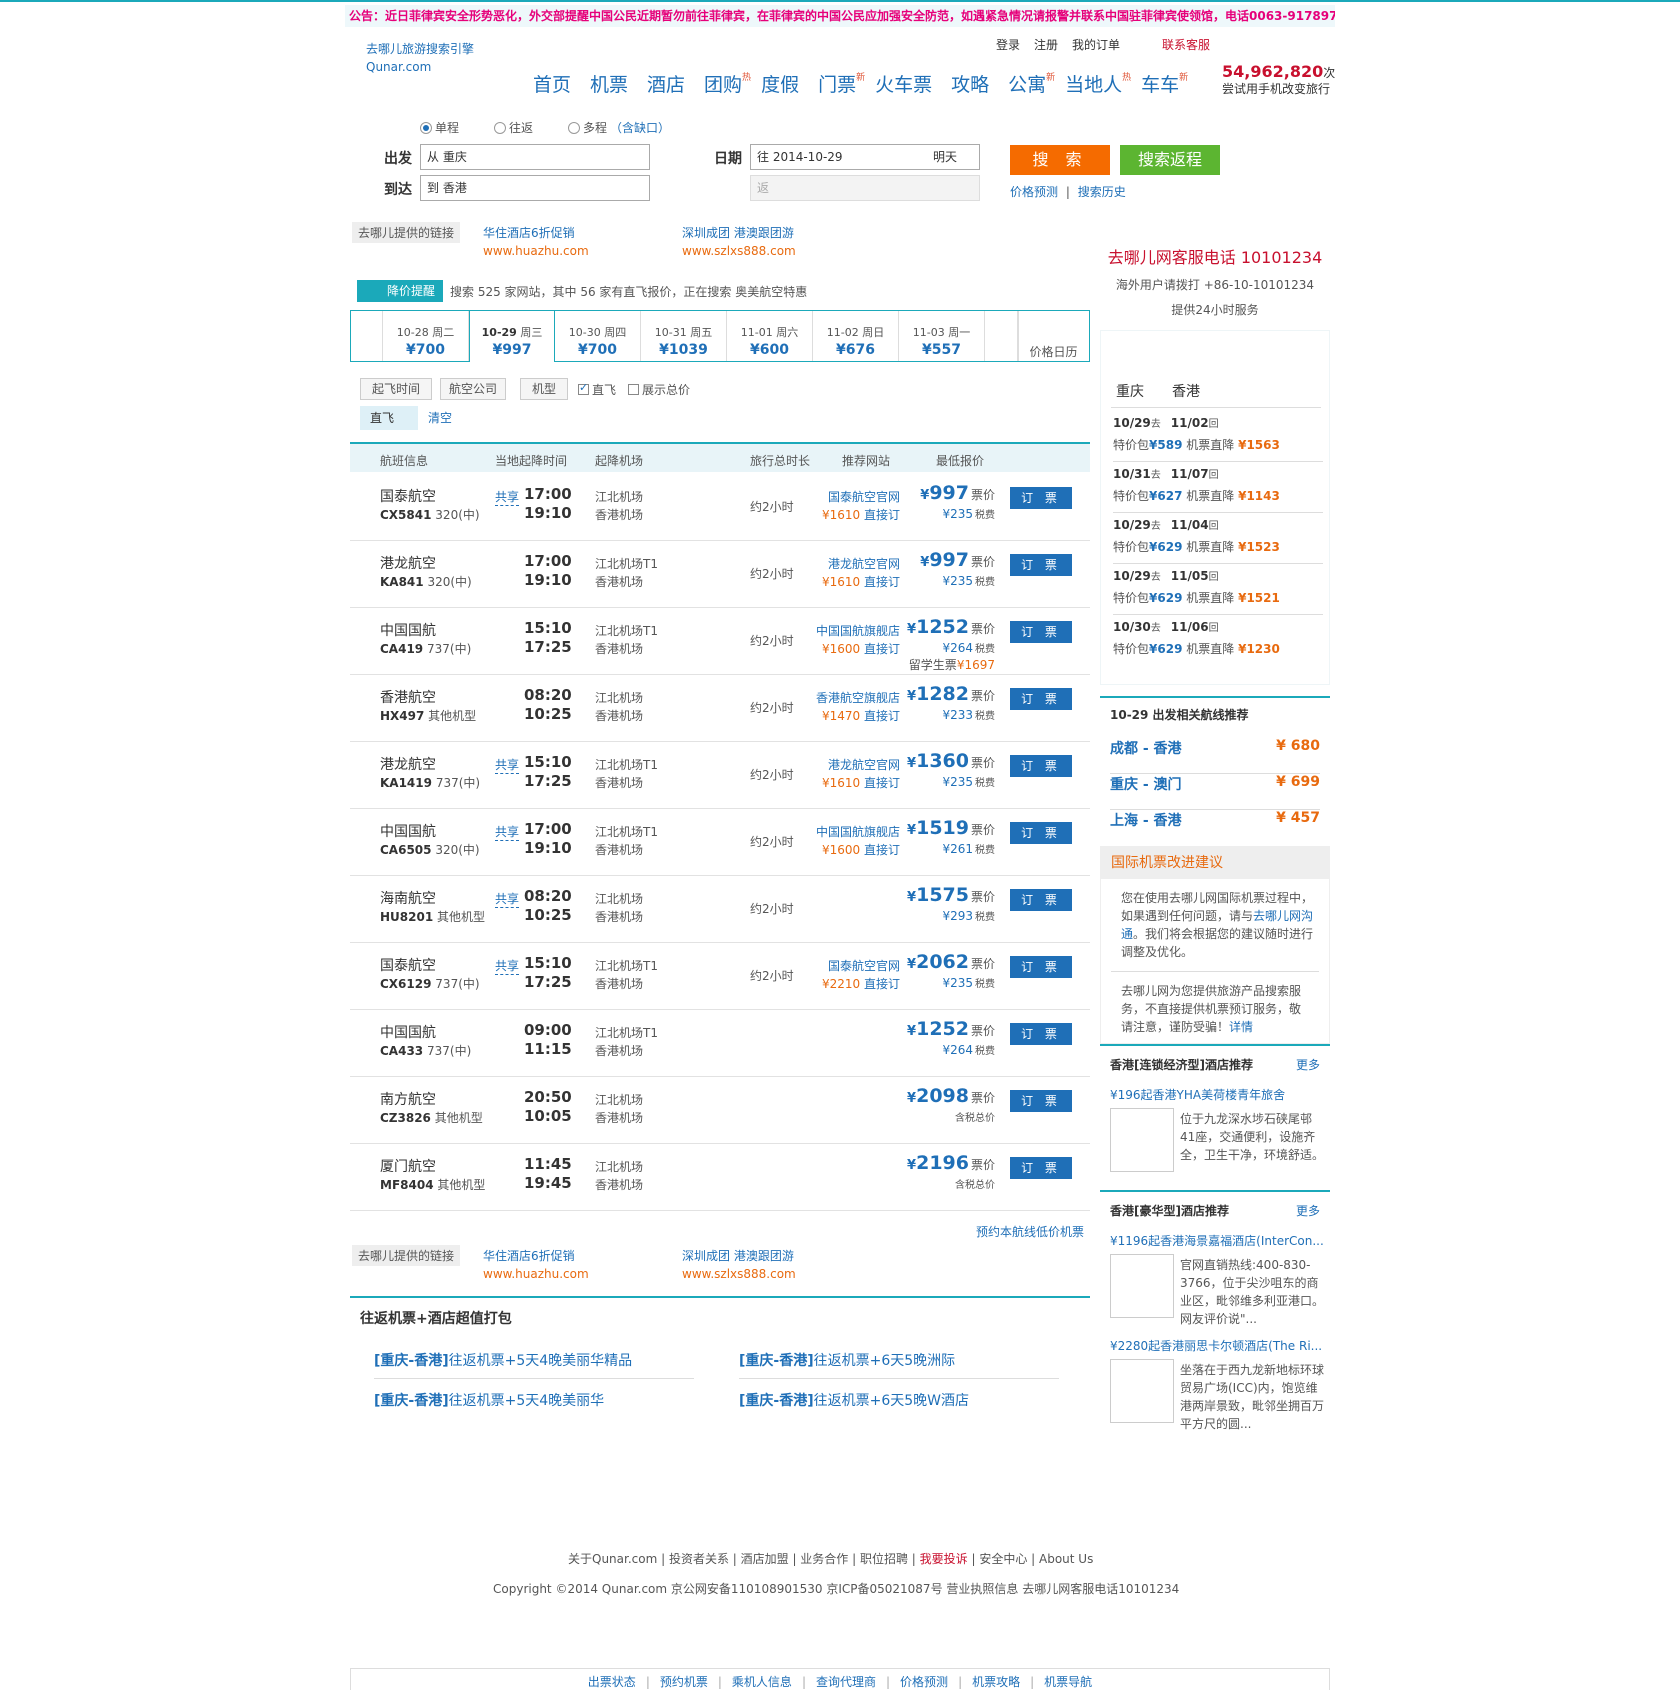  What do you see at coordinates (1218, 591) in the screenshot?
I see `roundtrip-deal-item: 10/29去 11/05回 特价包¥629 机票直降 ¥1521` at bounding box center [1218, 591].